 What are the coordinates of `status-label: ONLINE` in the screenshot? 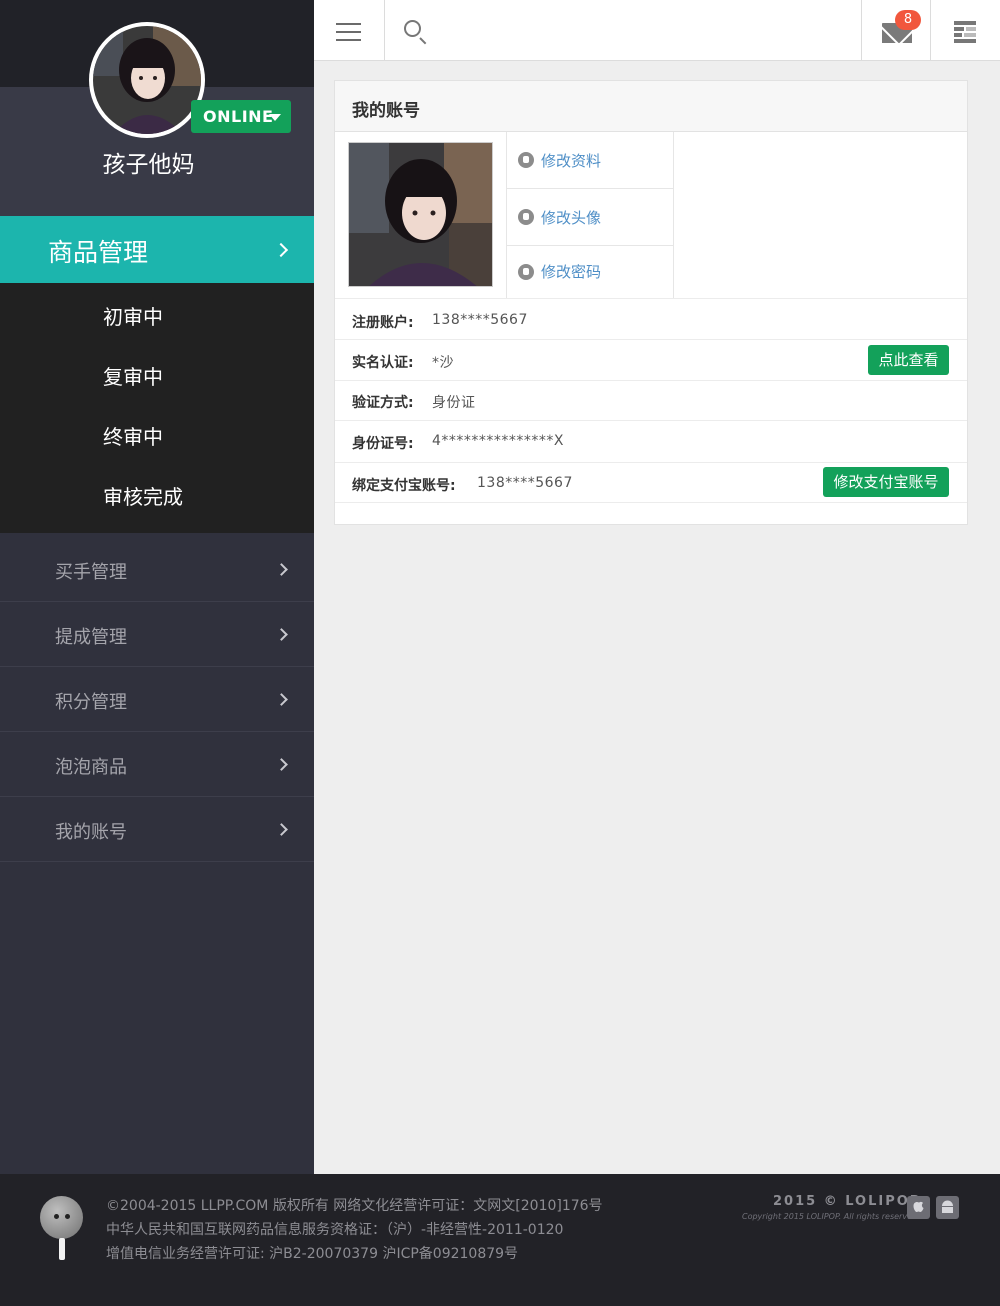 It's located at (238, 116).